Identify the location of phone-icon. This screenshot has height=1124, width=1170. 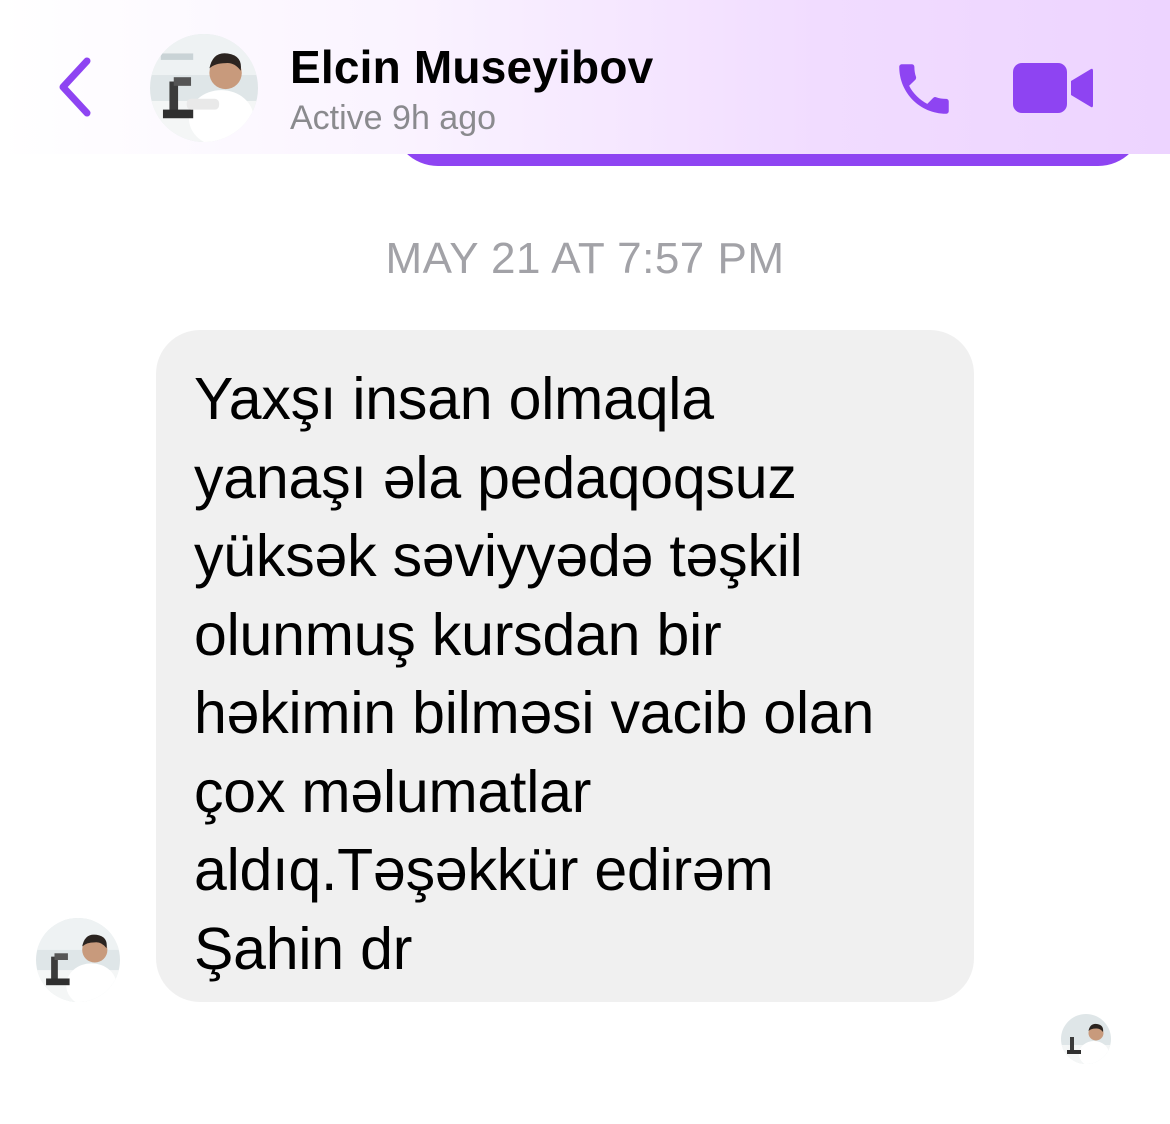
(924, 89).